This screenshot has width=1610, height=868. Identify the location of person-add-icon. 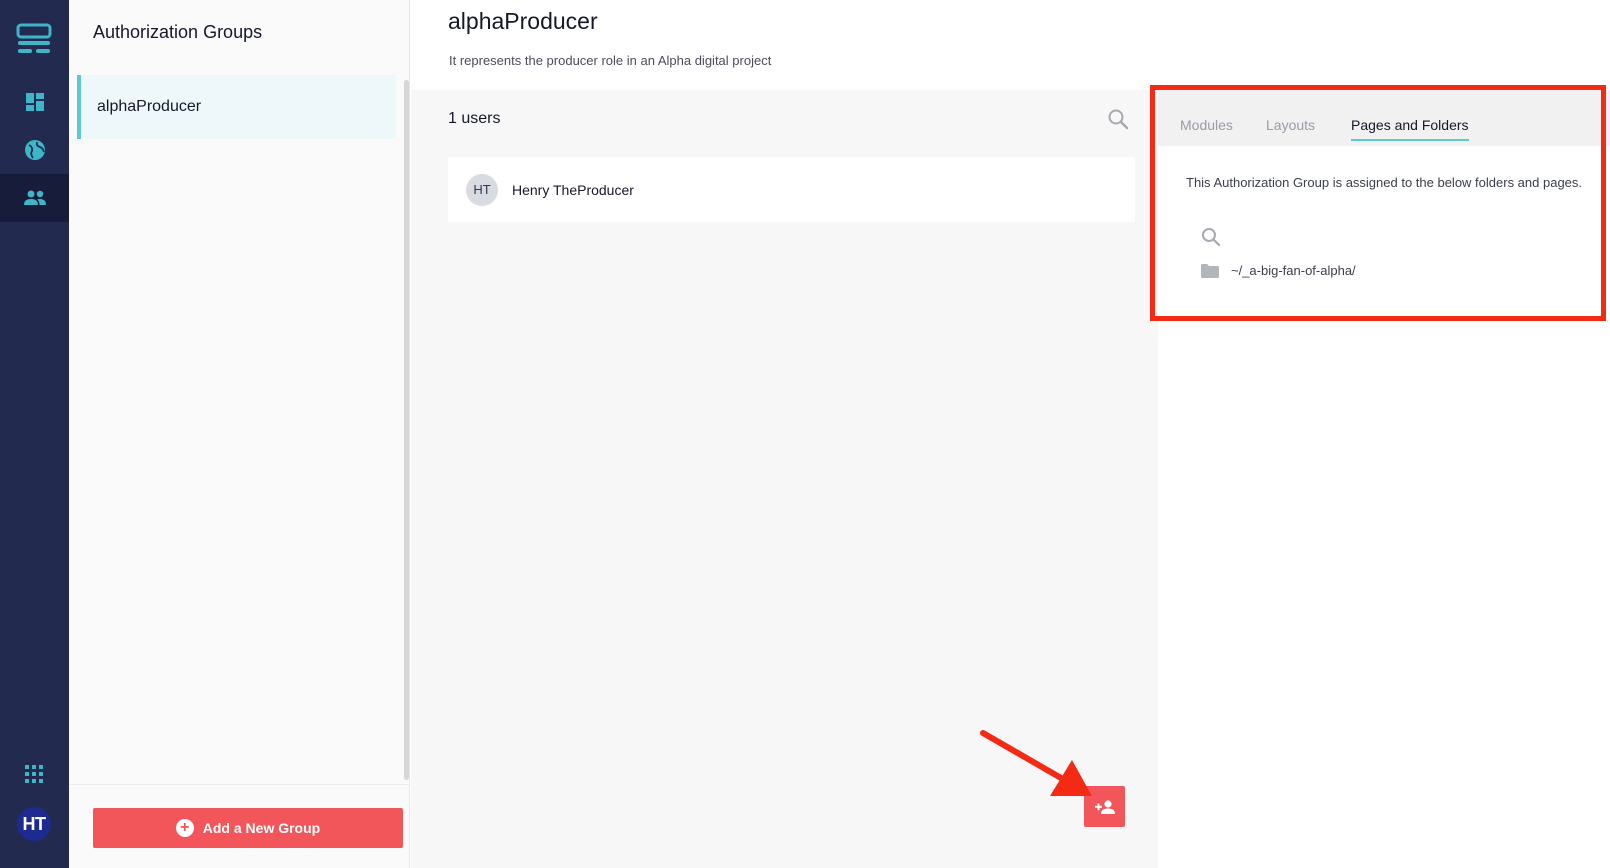
(1104, 806).